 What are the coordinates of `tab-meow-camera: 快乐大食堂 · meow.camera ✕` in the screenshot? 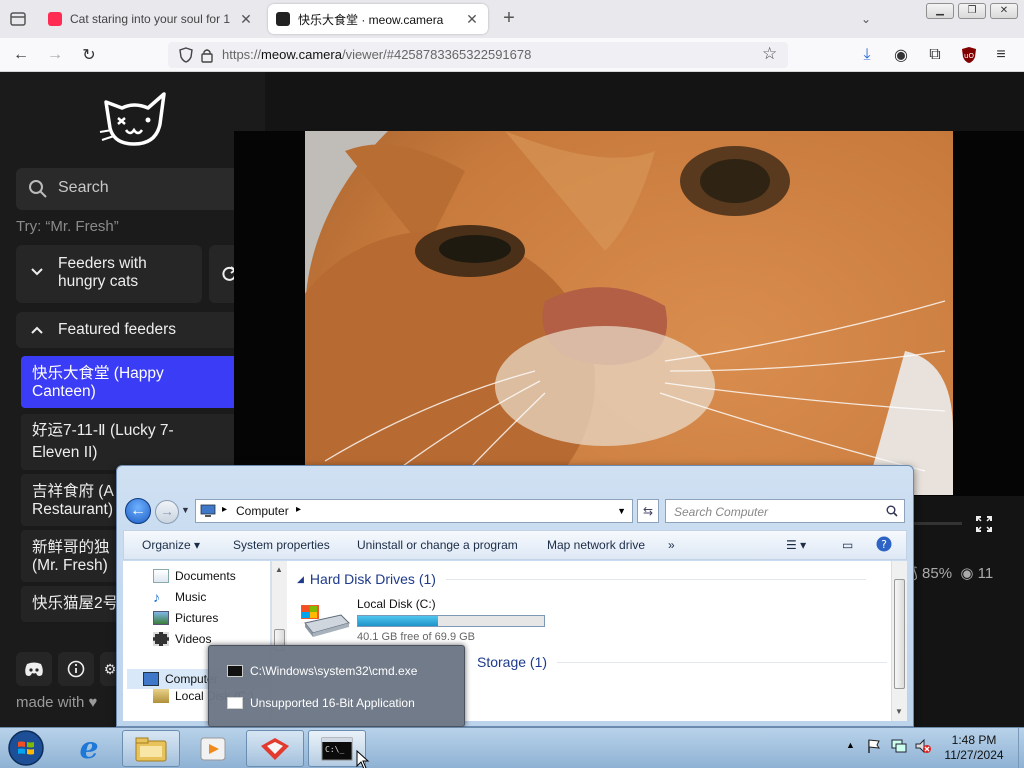 It's located at (378, 19).